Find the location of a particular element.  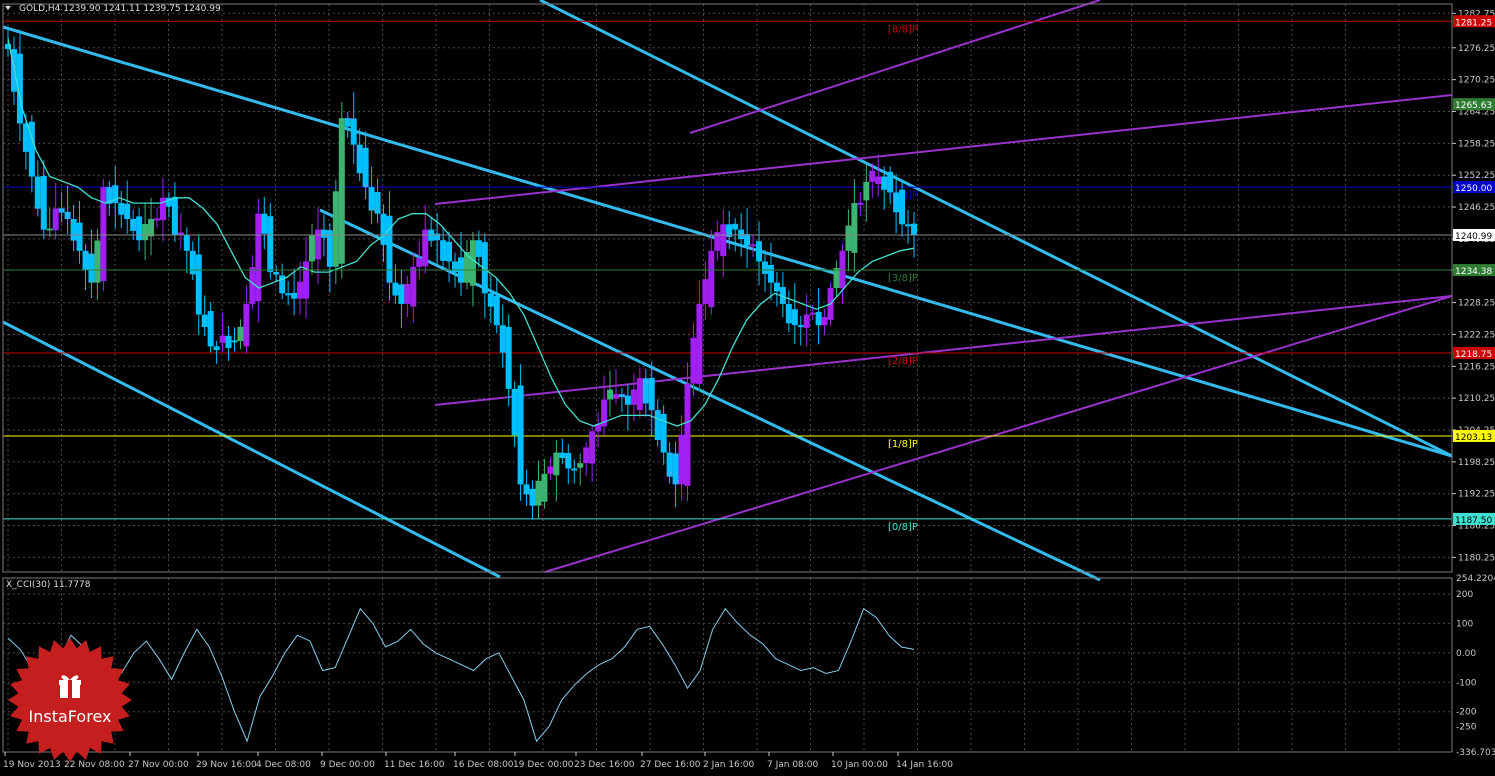

time-tick-label: 23 Dec 16:00 is located at coordinates (604, 765).